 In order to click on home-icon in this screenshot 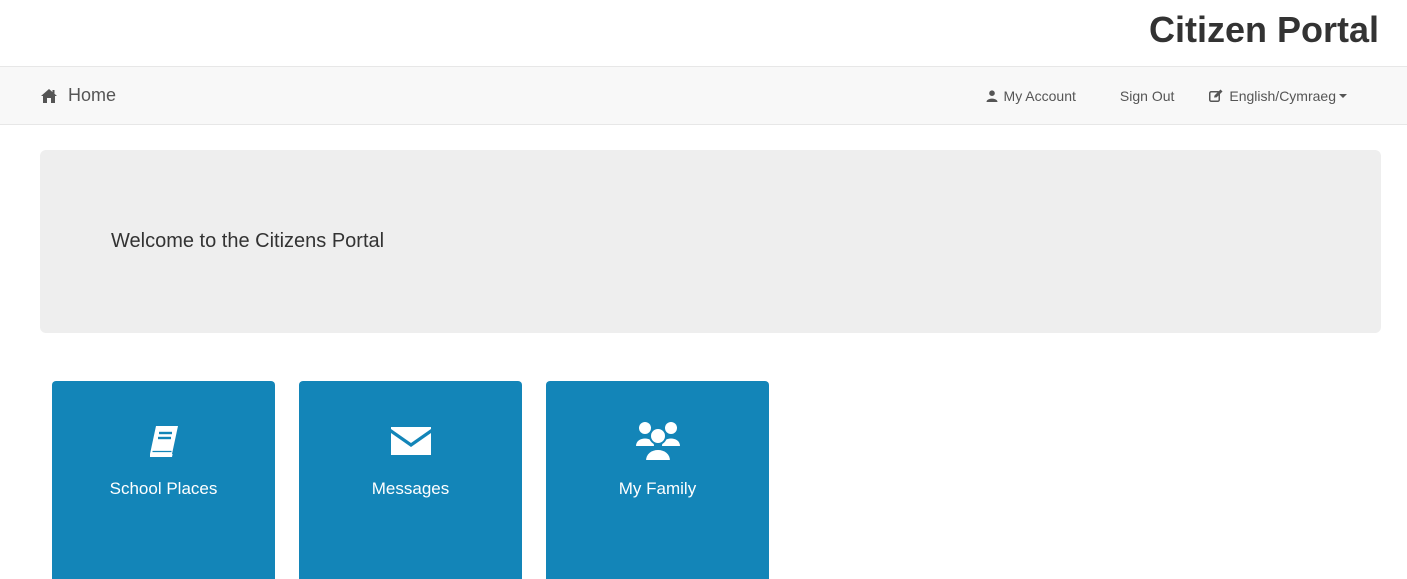, I will do `click(49, 95)`.